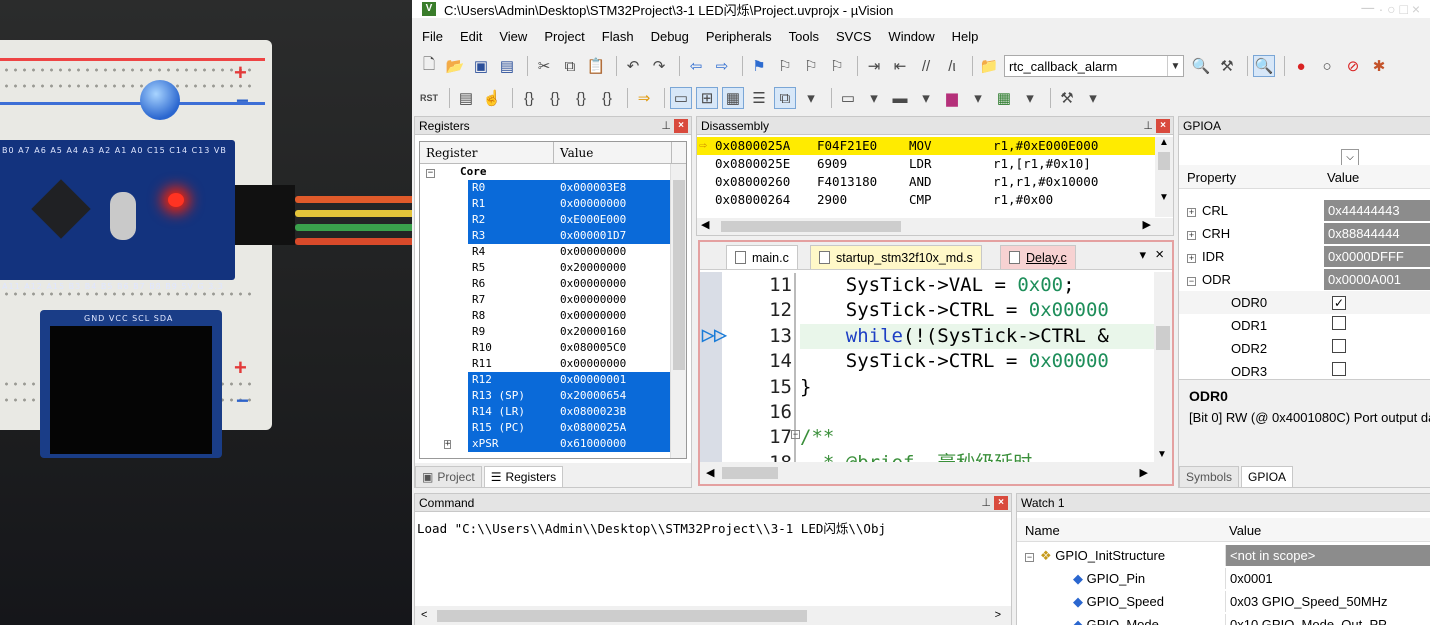 The height and width of the screenshot is (625, 1430). Describe the element at coordinates (762, 257) in the screenshot. I see `tab-main-c: main.c` at that location.